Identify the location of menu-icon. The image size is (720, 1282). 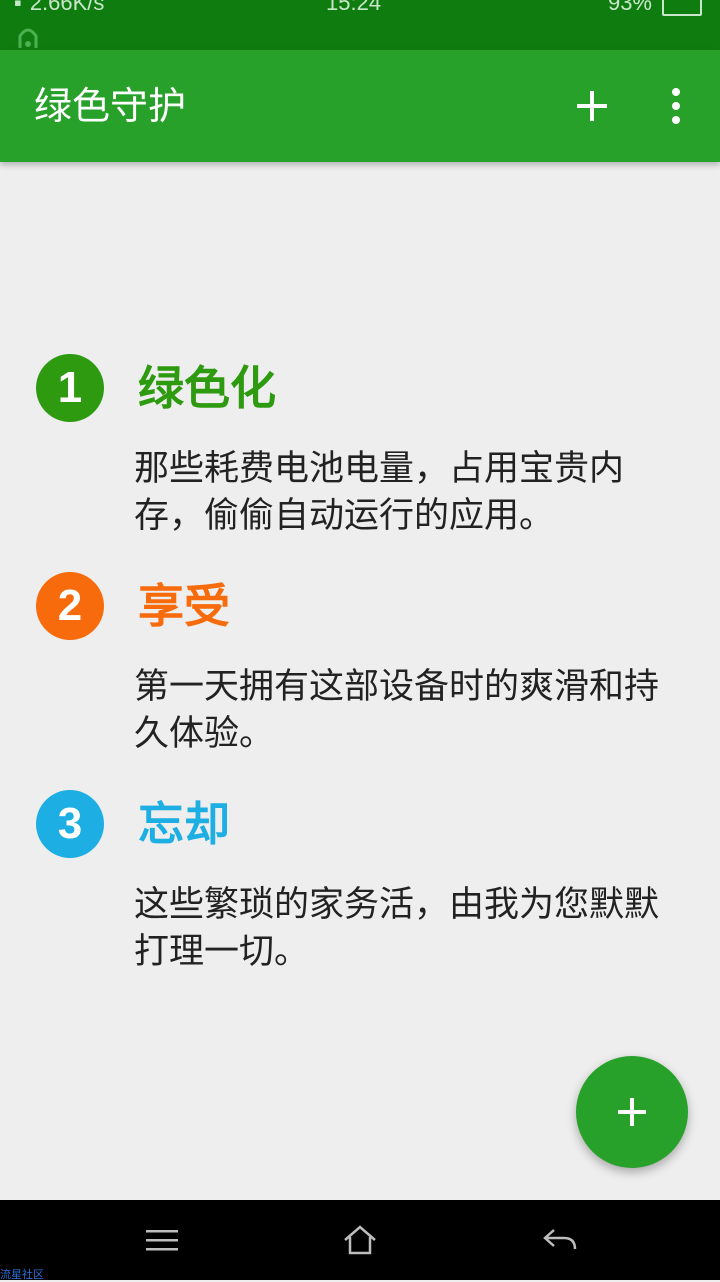
(162, 1240).